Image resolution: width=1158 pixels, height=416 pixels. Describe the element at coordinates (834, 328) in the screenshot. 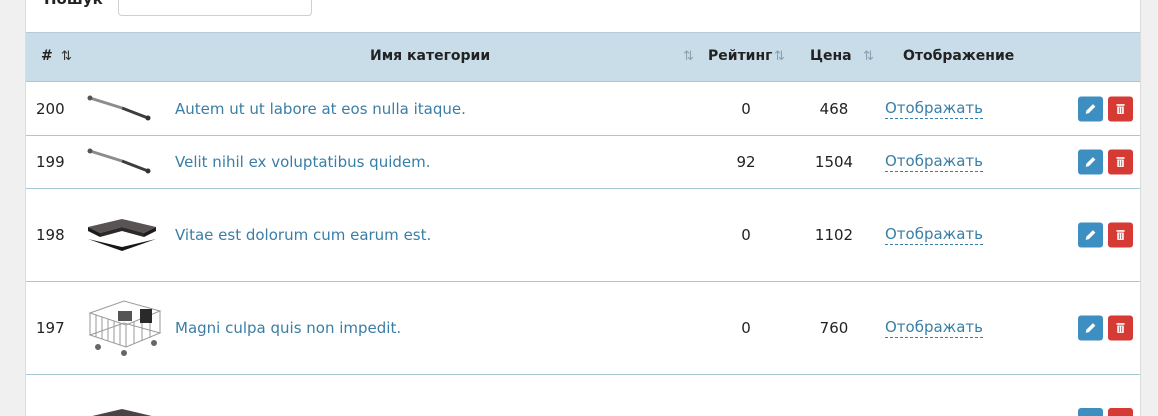

I see `row-price: 760` at that location.